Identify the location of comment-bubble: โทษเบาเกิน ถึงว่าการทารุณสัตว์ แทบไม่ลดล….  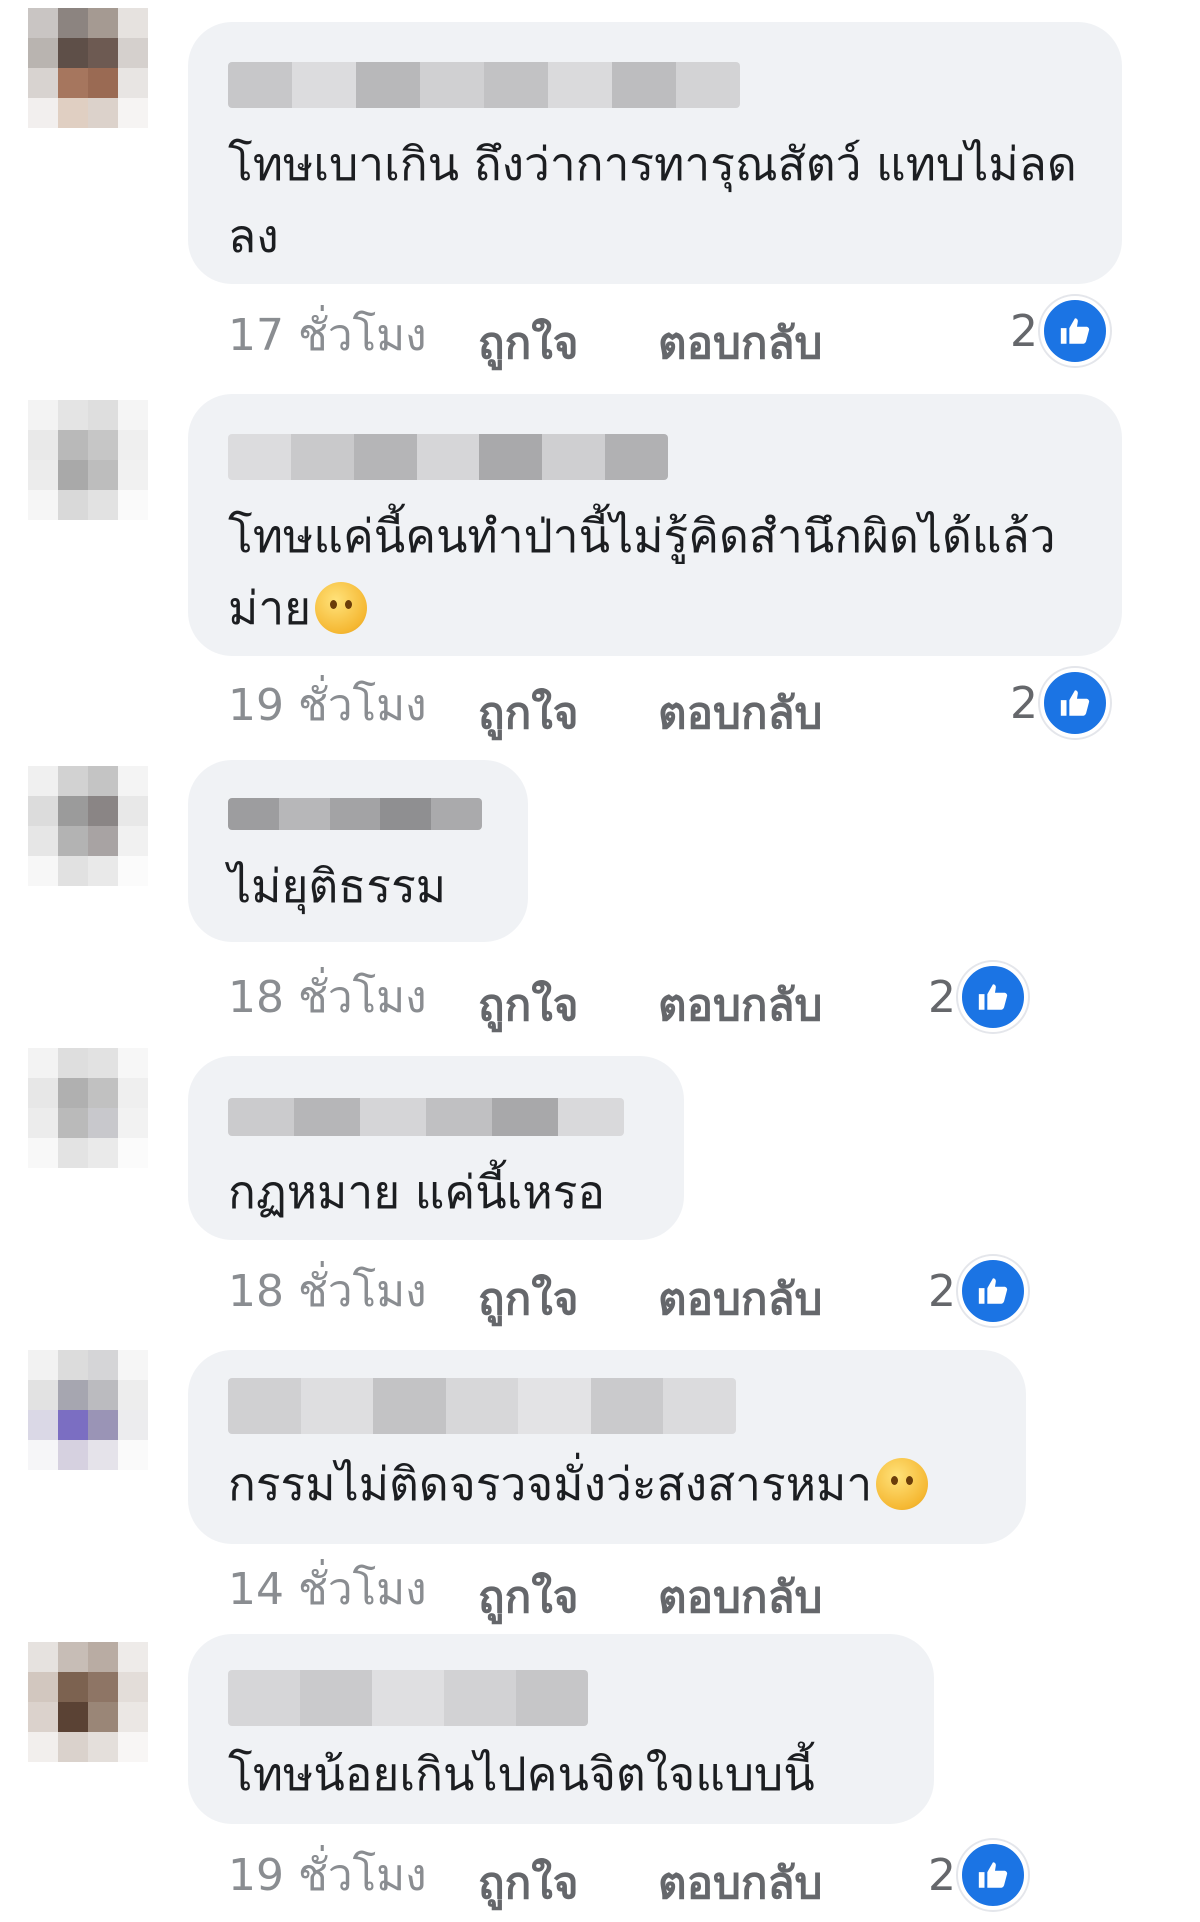
(655, 153).